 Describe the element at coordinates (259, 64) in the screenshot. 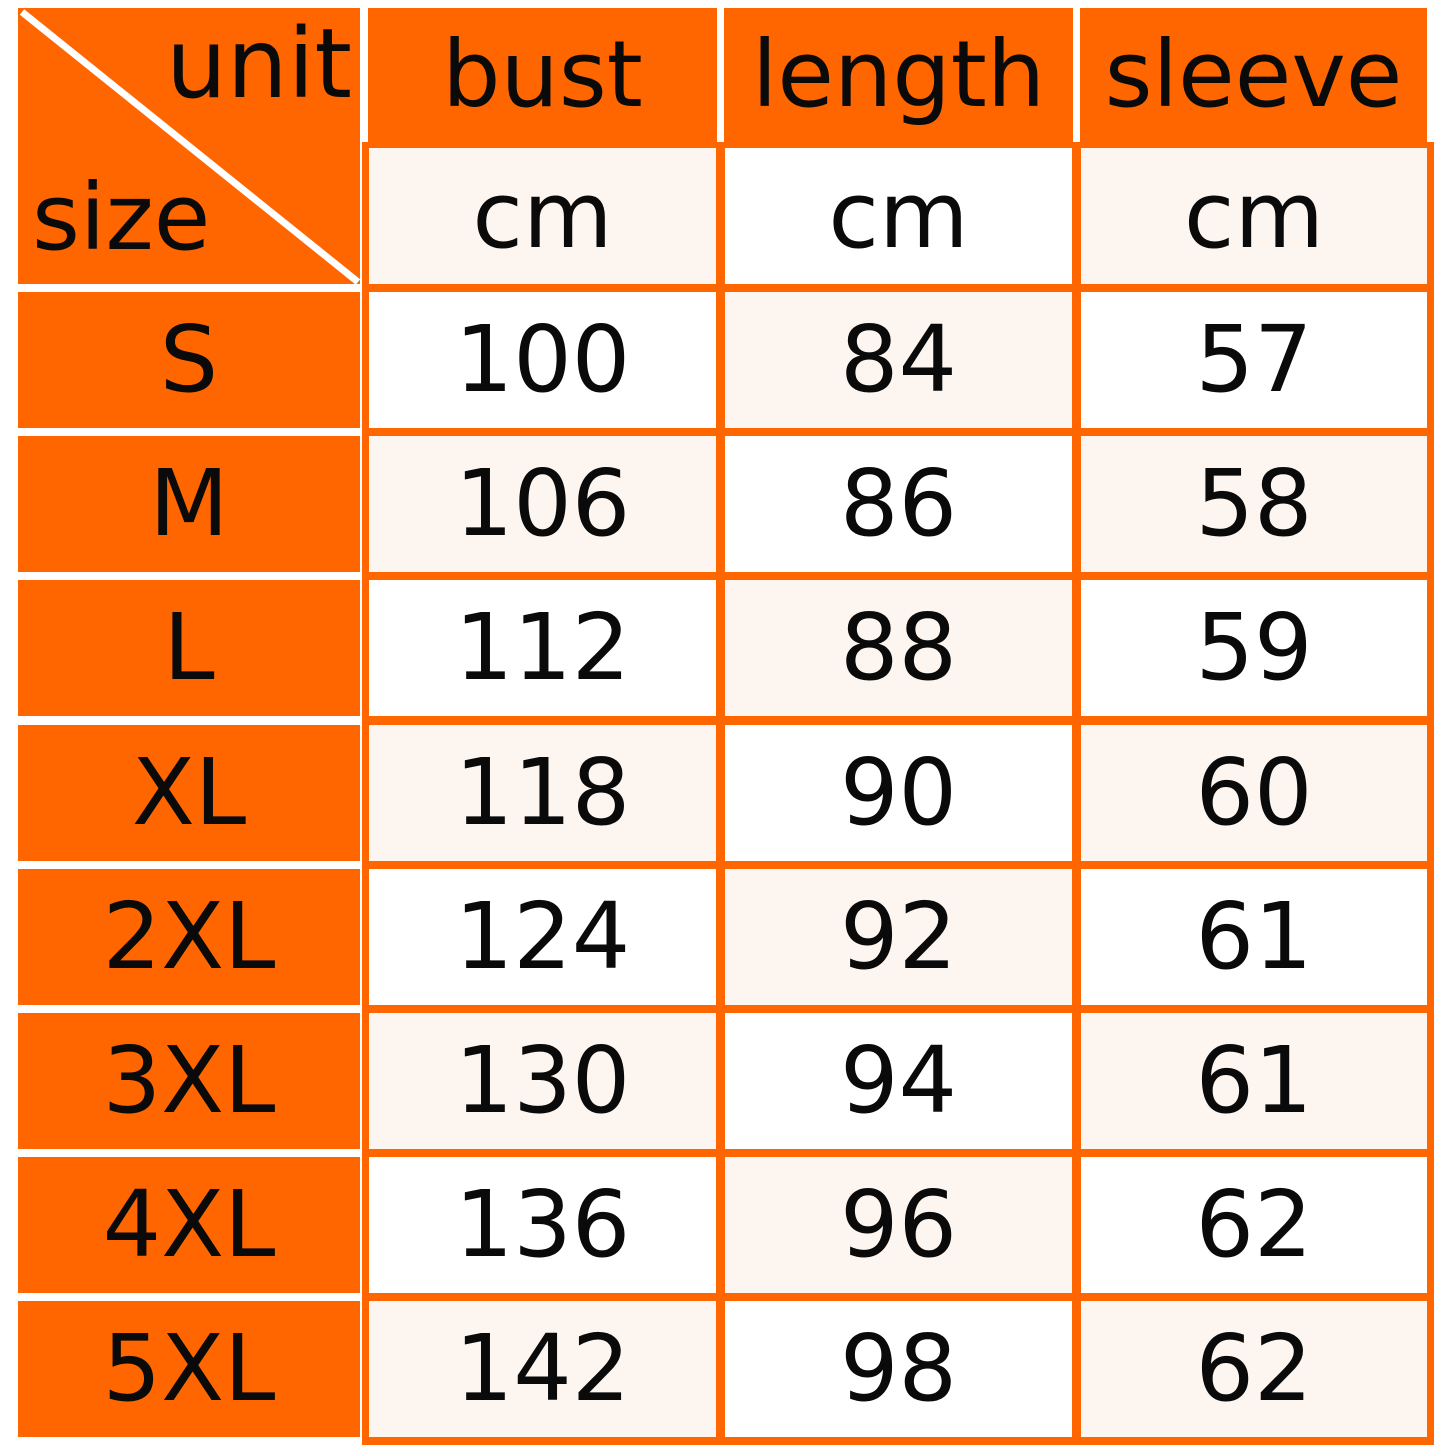

I see `corner-unit-label: unit` at that location.